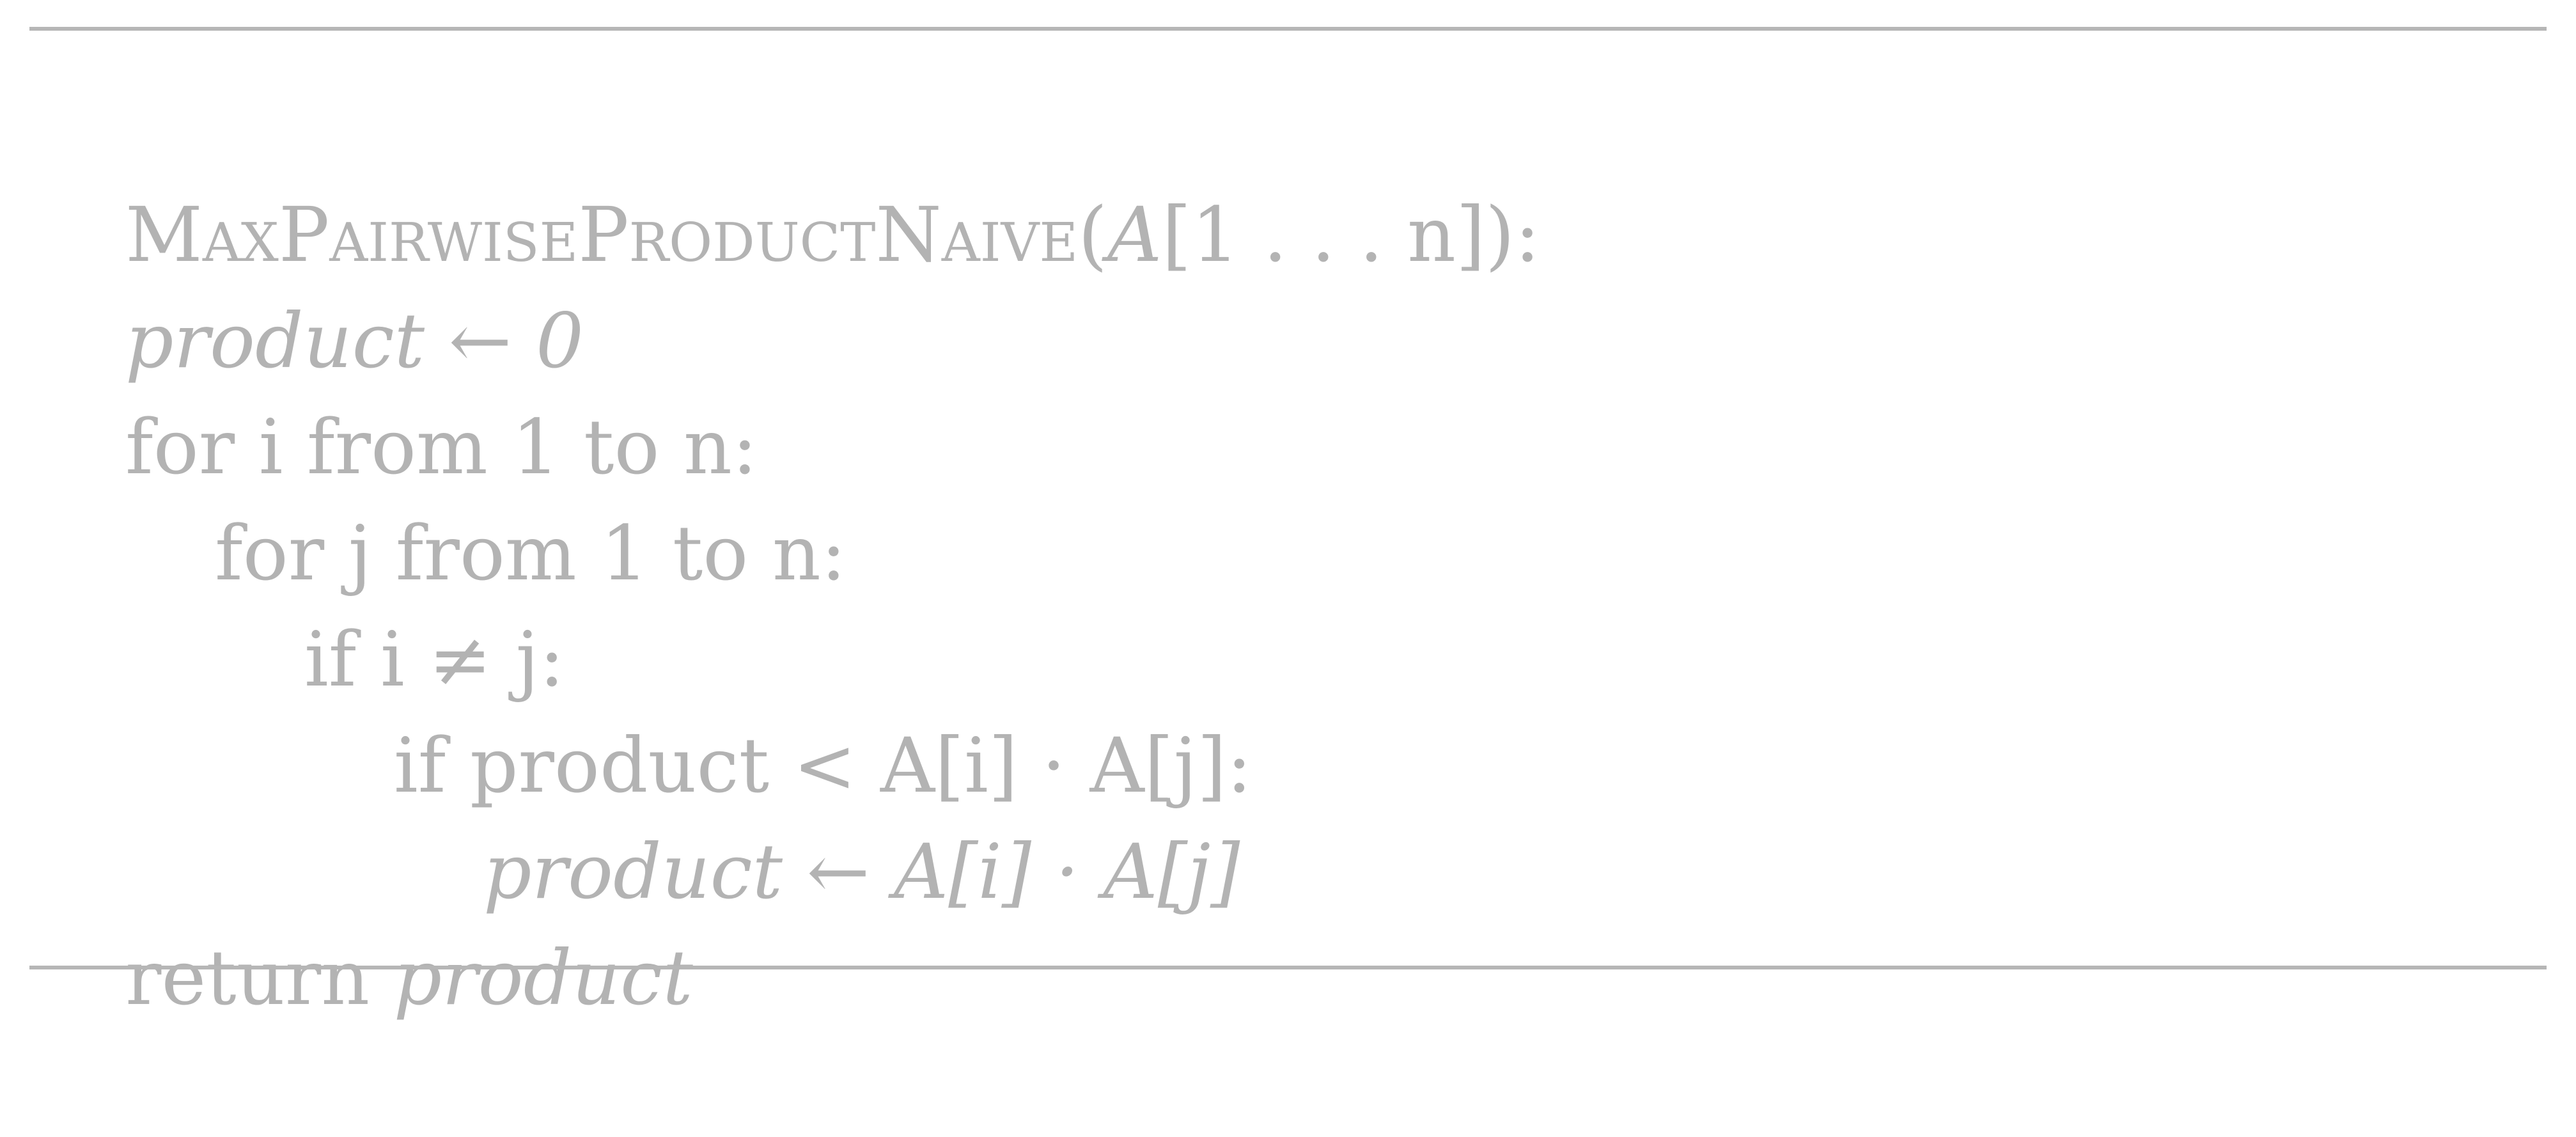 This screenshot has width=2576, height=1137. What do you see at coordinates (1288, 968) in the screenshot?
I see `bottom-rule` at bounding box center [1288, 968].